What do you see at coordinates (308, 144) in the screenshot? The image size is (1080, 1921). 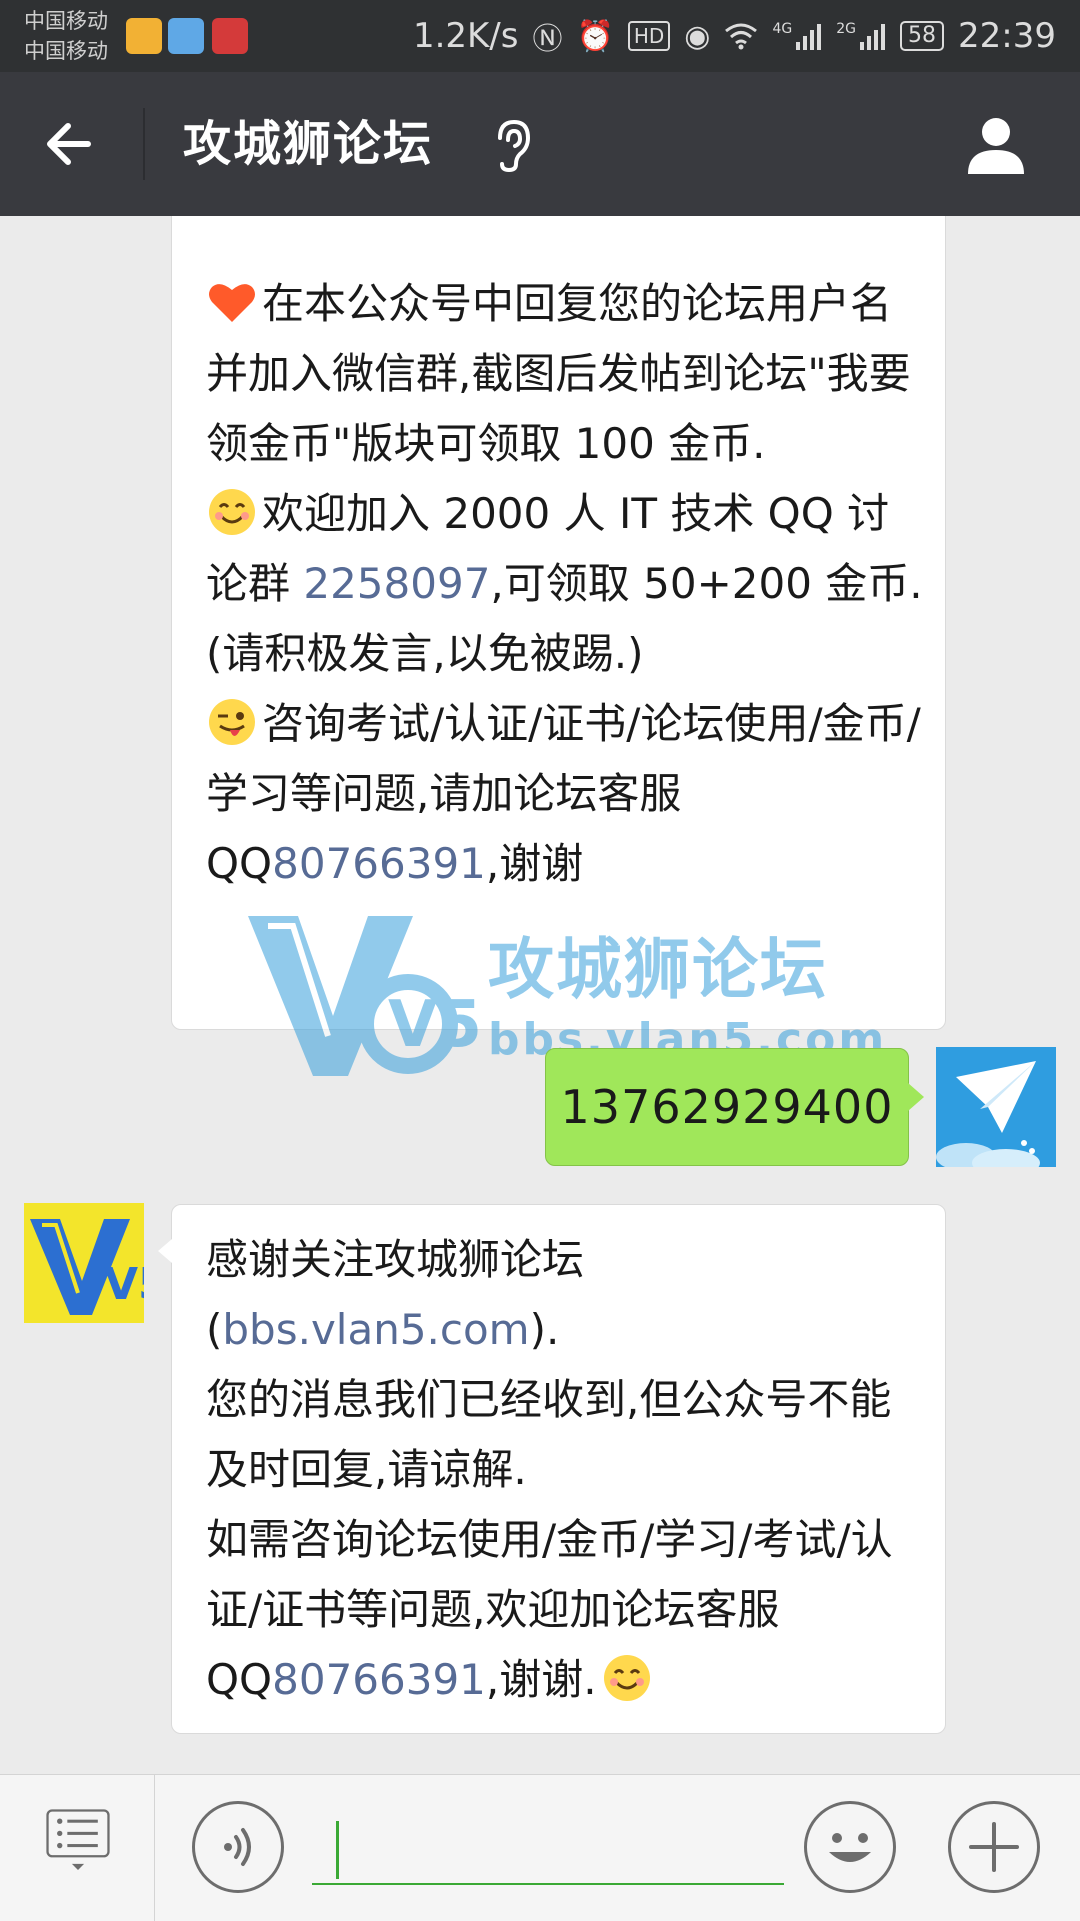 I see `chat-title: 攻城狮论坛` at bounding box center [308, 144].